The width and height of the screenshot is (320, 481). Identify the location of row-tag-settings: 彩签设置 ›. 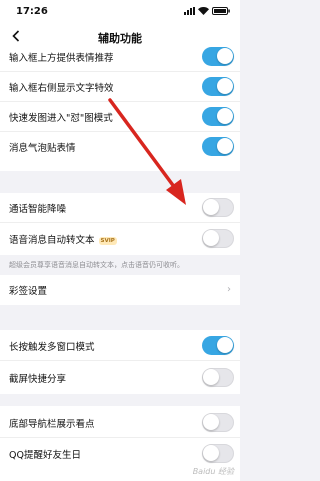
(120, 290).